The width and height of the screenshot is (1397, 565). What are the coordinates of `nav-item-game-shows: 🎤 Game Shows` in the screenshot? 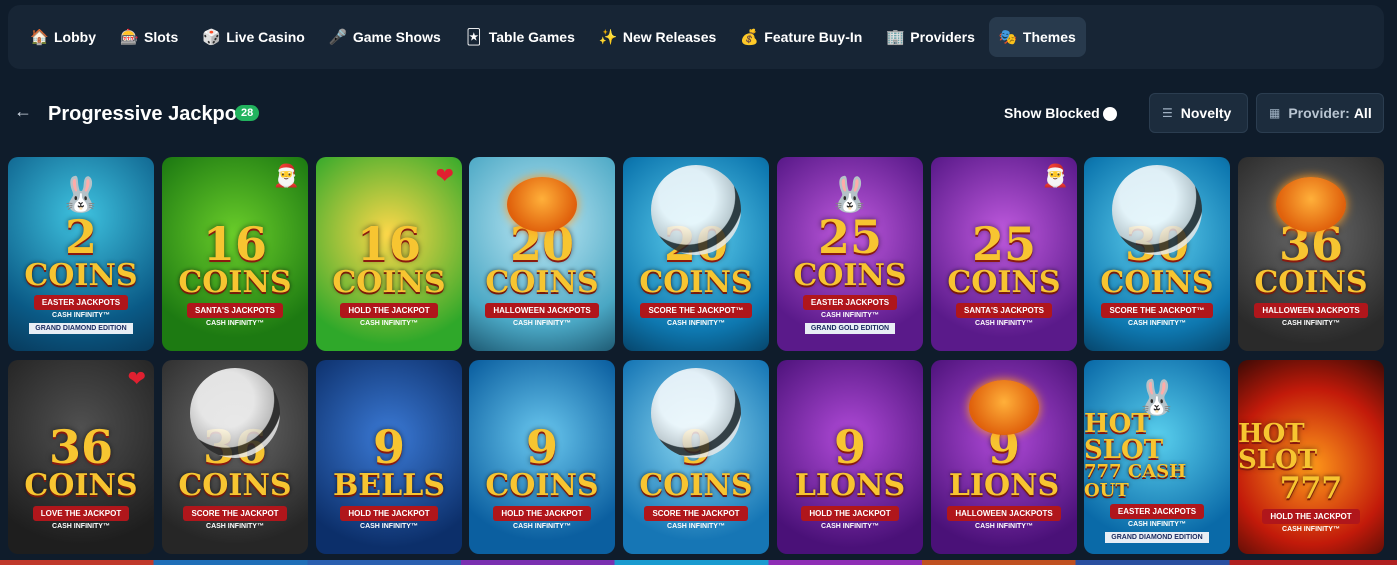 It's located at (385, 37).